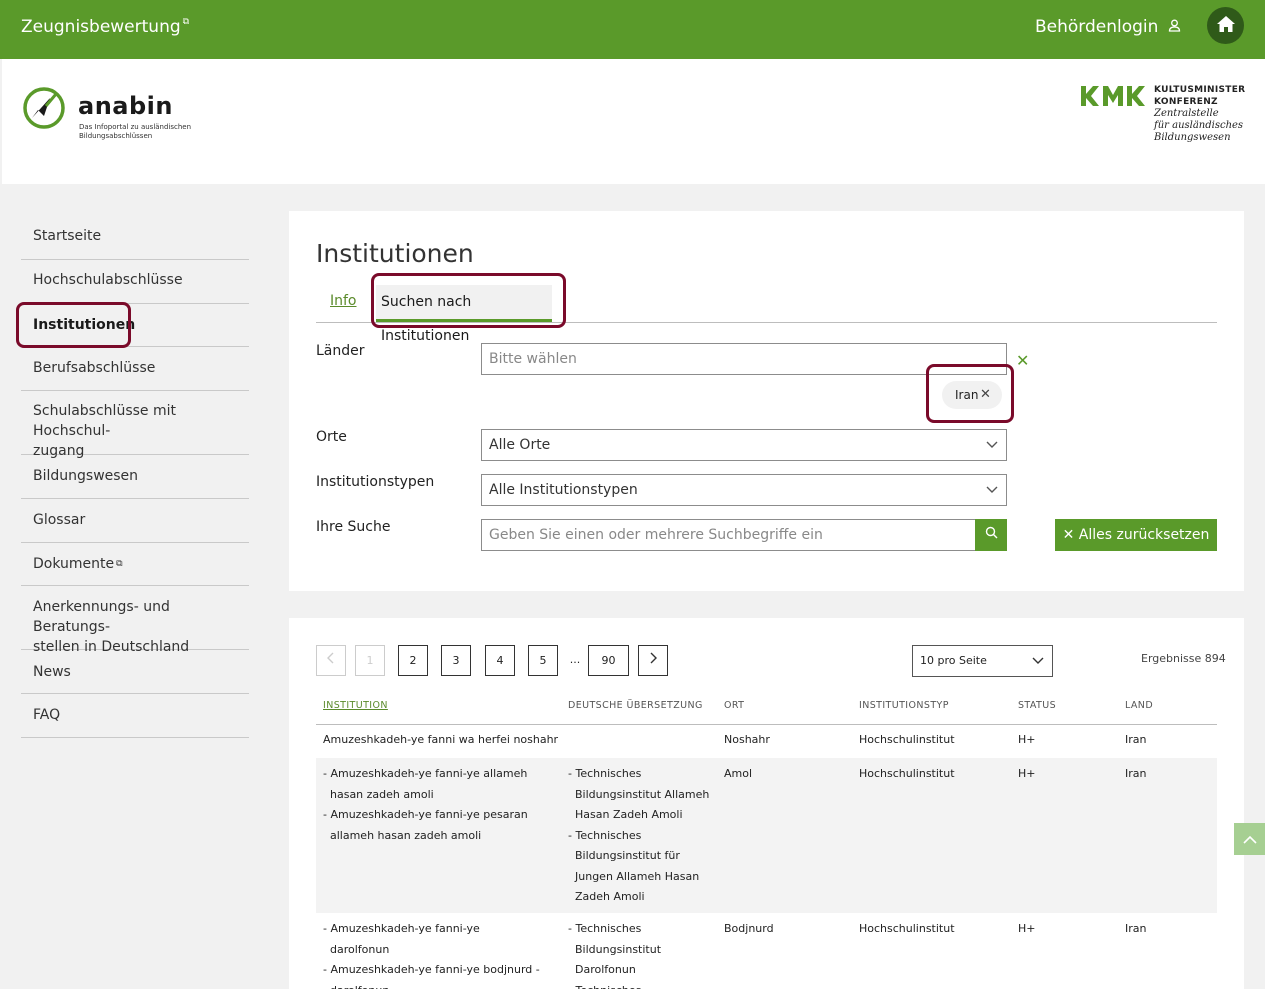 This screenshot has height=989, width=1265. I want to click on reset-all-button: ✕ Alles zurücksetzen, so click(1136, 535).